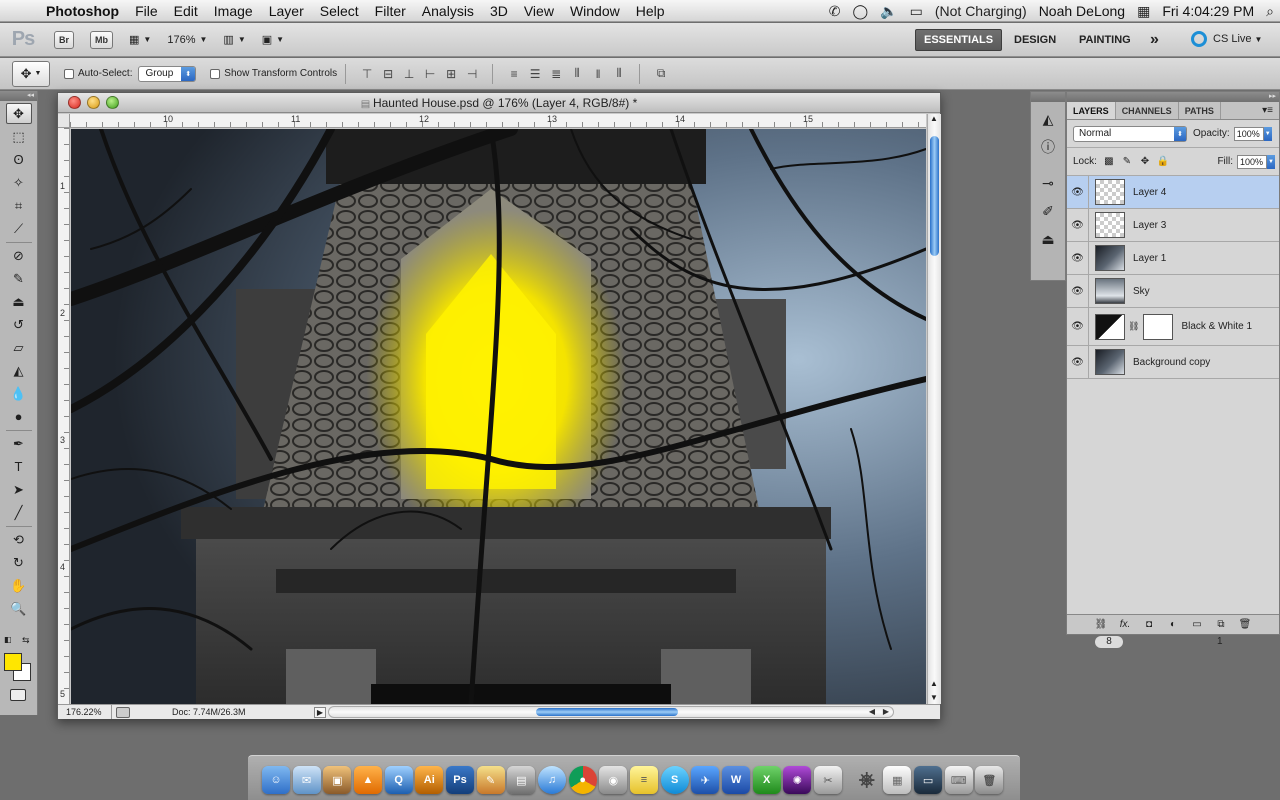  Describe the element at coordinates (1130, 133) in the screenshot. I see `blend-mode-select: Normal ⬍` at that location.